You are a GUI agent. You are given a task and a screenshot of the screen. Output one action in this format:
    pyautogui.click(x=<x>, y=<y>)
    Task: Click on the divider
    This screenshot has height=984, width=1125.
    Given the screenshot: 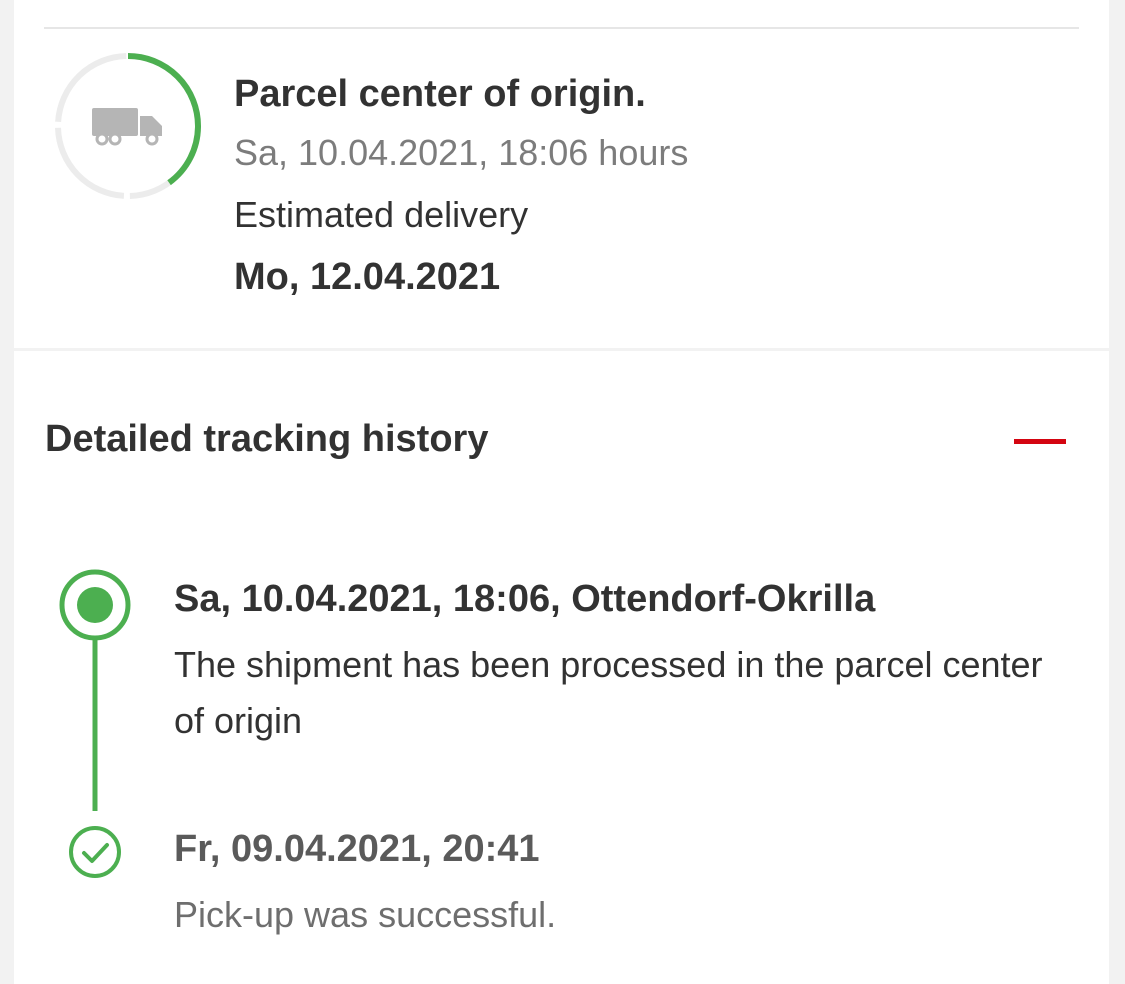 What is the action you would take?
    pyautogui.click(x=561, y=28)
    